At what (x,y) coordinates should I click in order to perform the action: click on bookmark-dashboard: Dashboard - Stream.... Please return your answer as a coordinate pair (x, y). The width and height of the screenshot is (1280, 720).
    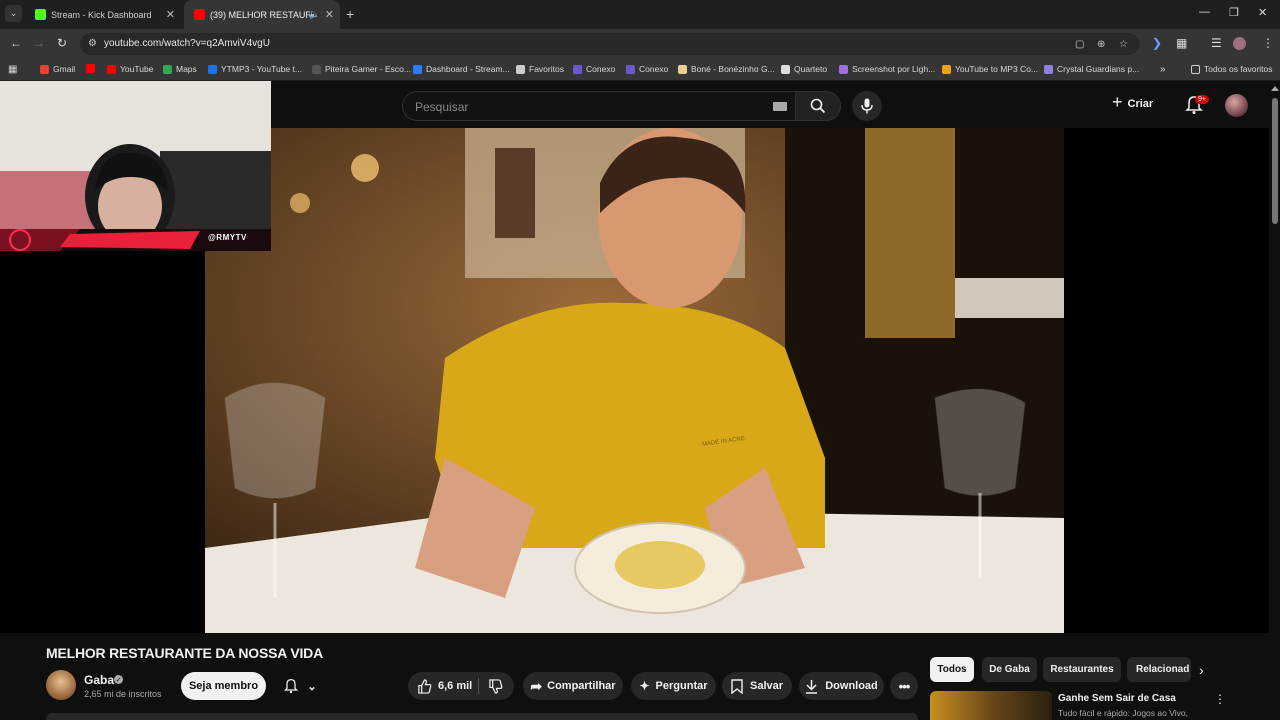
    Looking at the image, I should click on (461, 69).